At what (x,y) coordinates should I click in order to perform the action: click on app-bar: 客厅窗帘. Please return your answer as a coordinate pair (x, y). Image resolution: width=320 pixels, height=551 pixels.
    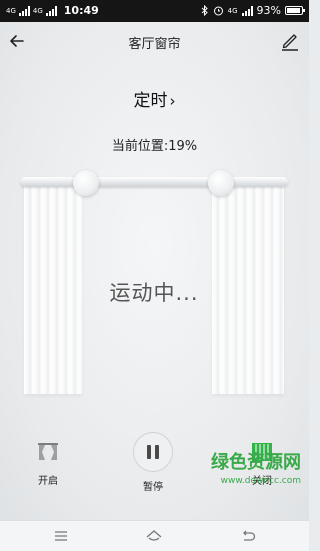
    Looking at the image, I should click on (154, 42).